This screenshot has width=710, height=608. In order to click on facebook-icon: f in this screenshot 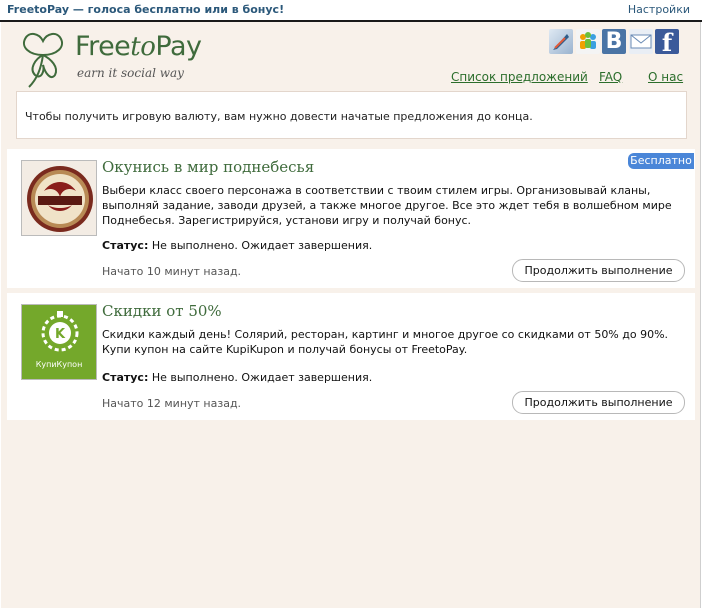, I will do `click(667, 42)`.